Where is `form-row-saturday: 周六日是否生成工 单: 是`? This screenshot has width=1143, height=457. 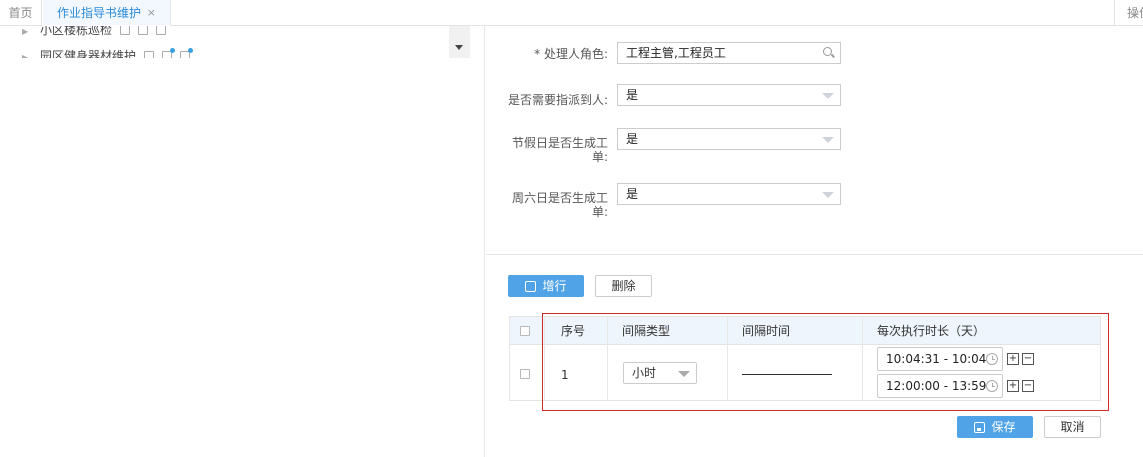 form-row-saturday: 周六日是否生成工 单: 是 is located at coordinates (686, 203).